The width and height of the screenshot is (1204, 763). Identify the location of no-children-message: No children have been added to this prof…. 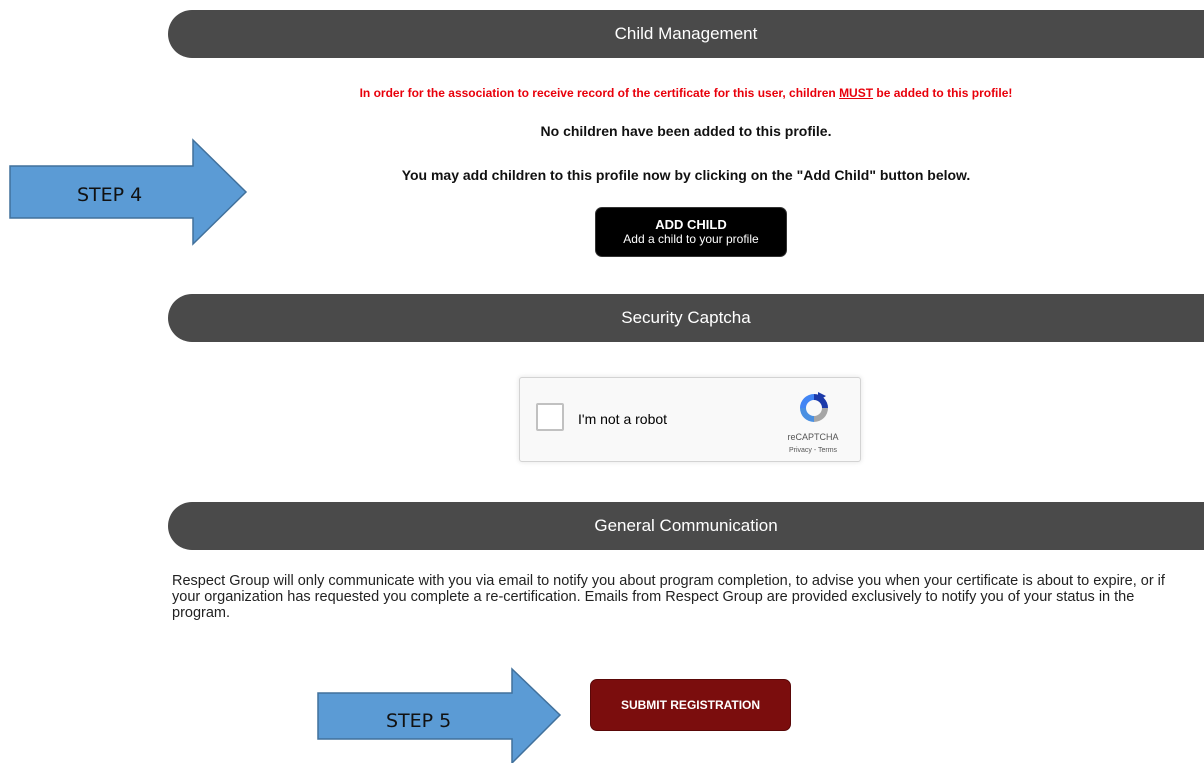
(686, 131).